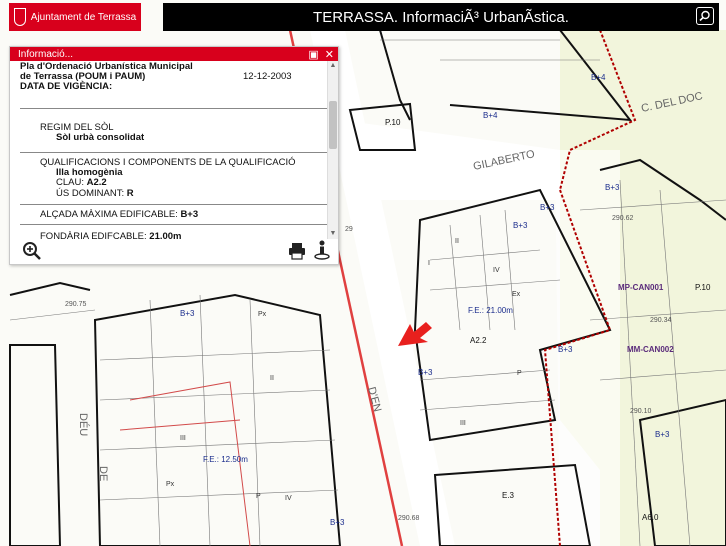 The image size is (726, 546). Describe the element at coordinates (425, 372) in the screenshot. I see `map-label-b3-e: B+3` at that location.